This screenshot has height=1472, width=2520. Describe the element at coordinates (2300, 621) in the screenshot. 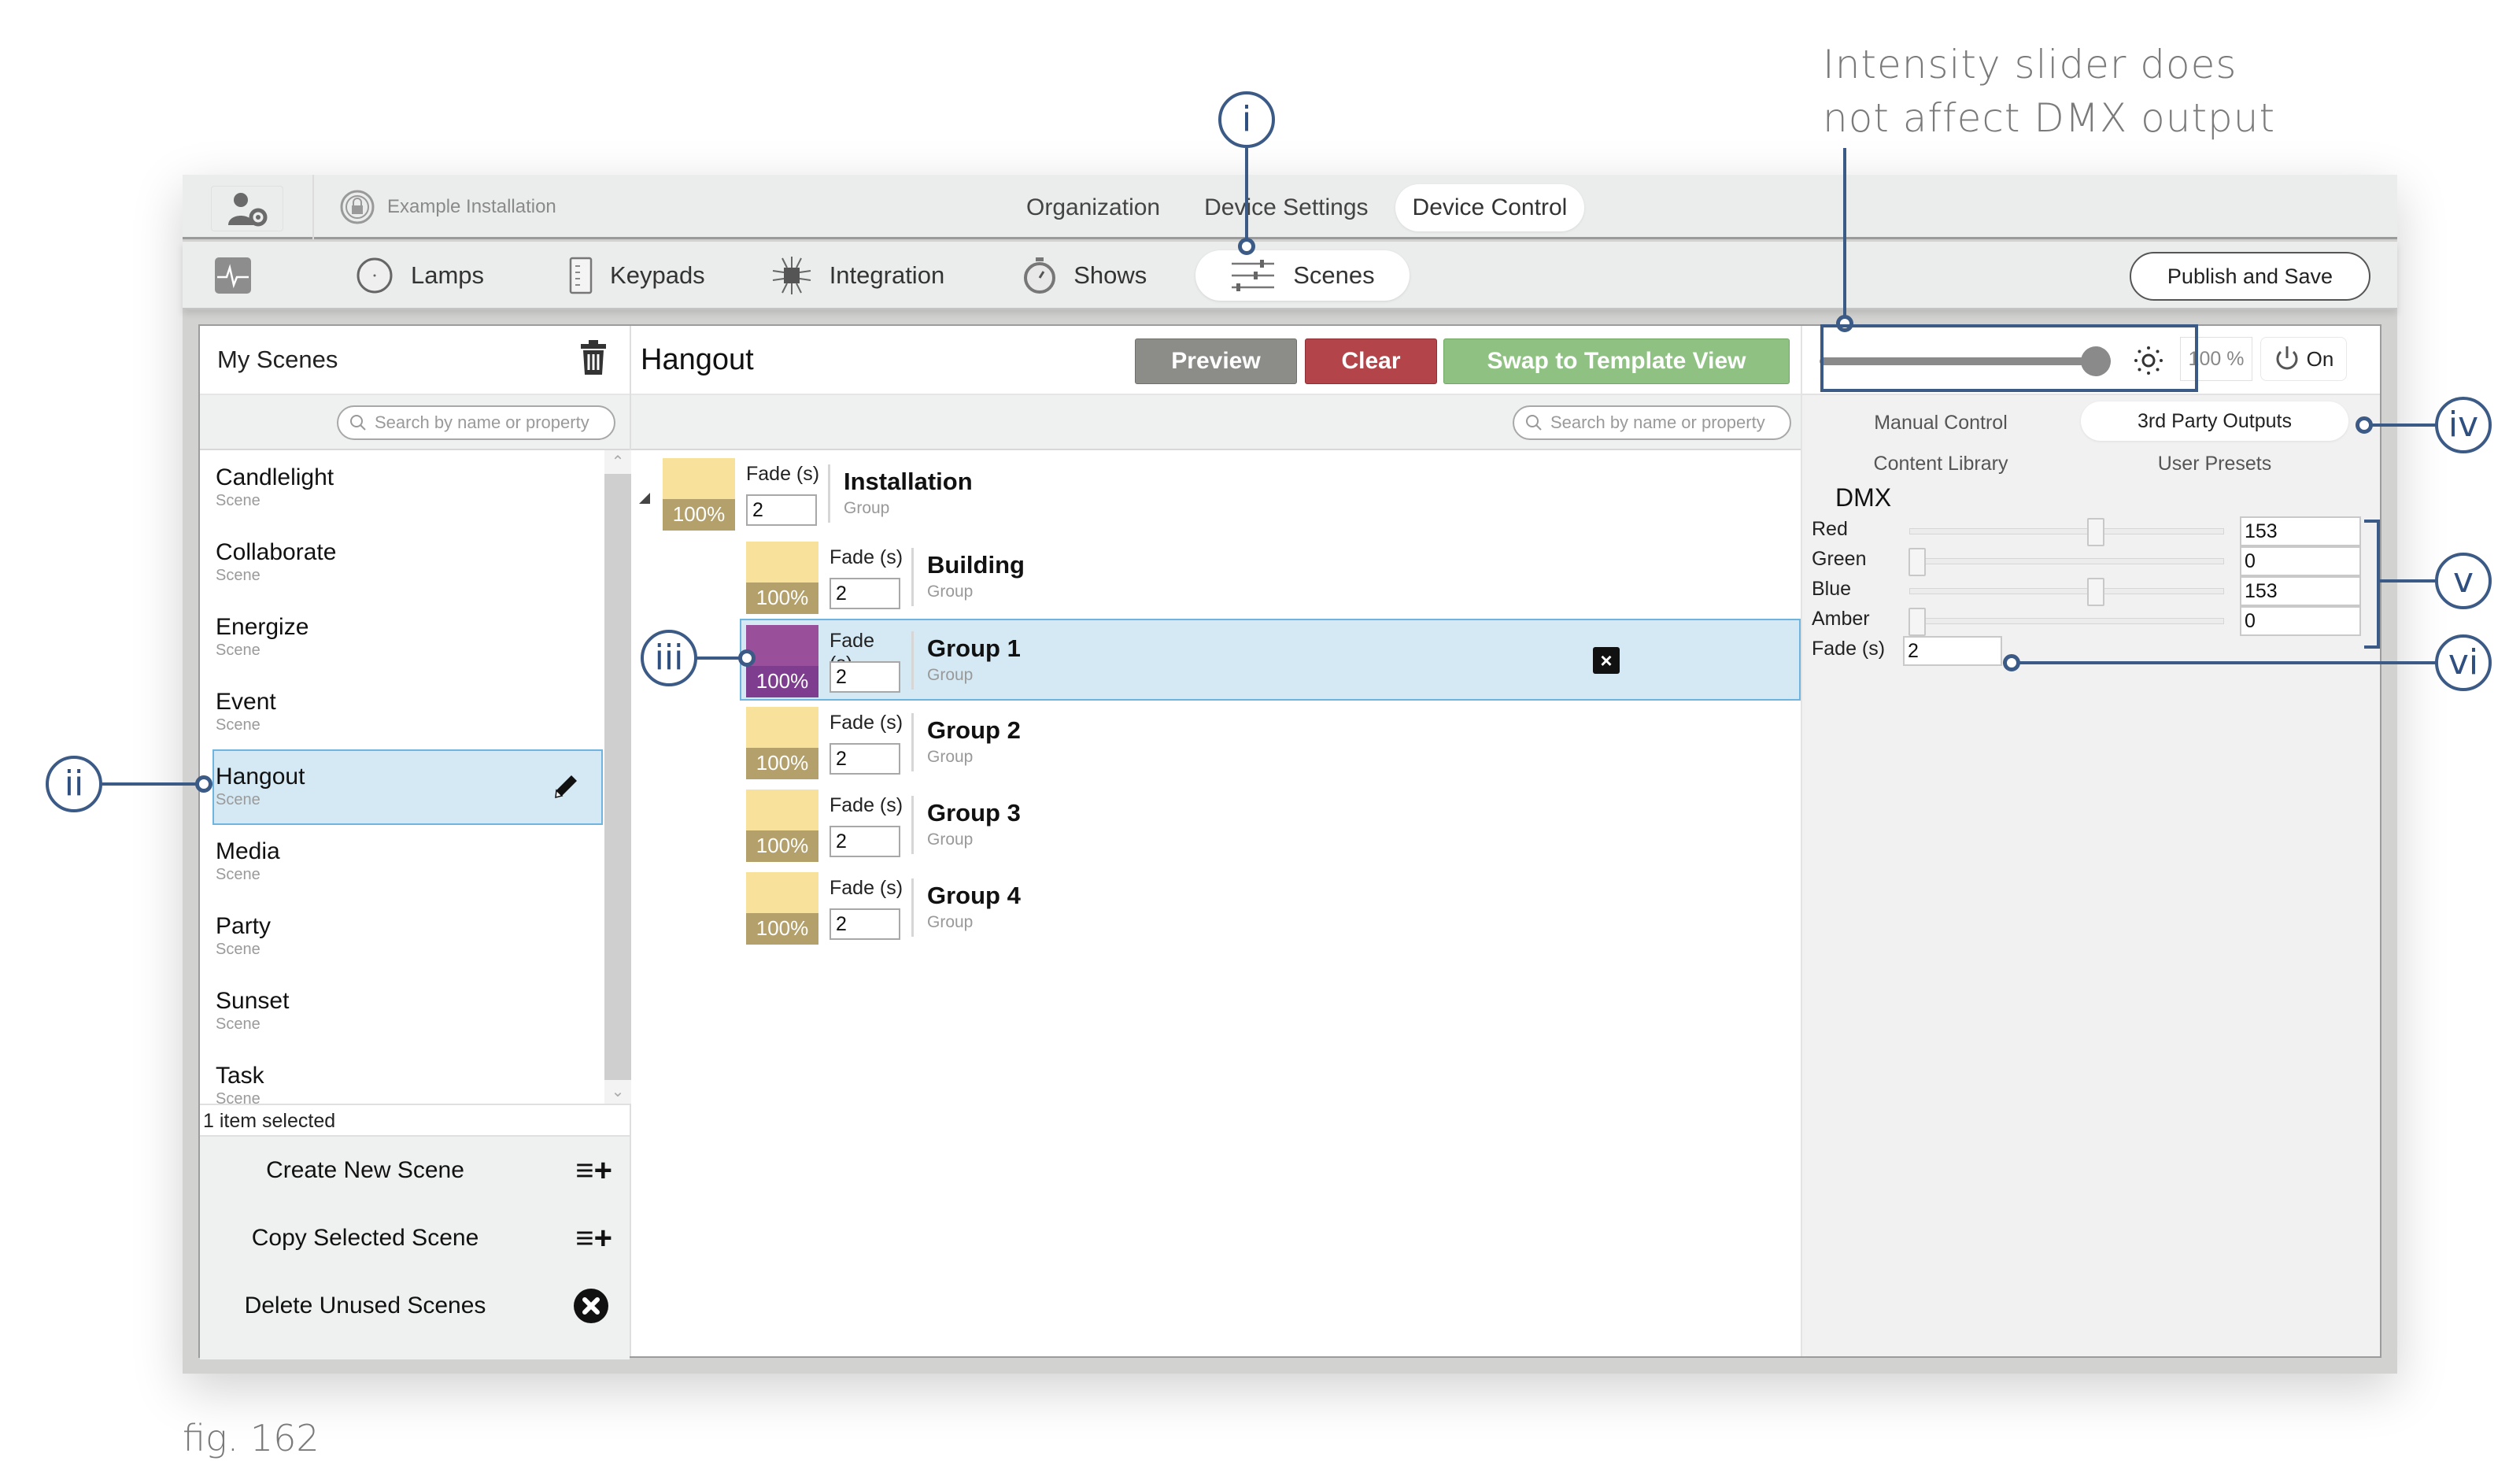

I see `dmx-value-amber: 0` at that location.